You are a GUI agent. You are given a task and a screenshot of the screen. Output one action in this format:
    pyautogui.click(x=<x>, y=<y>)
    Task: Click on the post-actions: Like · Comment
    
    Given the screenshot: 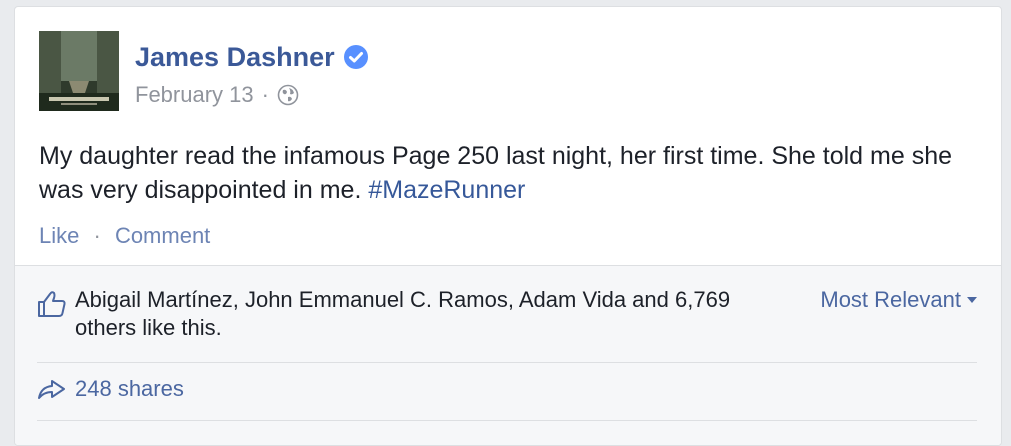 What is the action you would take?
    pyautogui.click(x=124, y=236)
    